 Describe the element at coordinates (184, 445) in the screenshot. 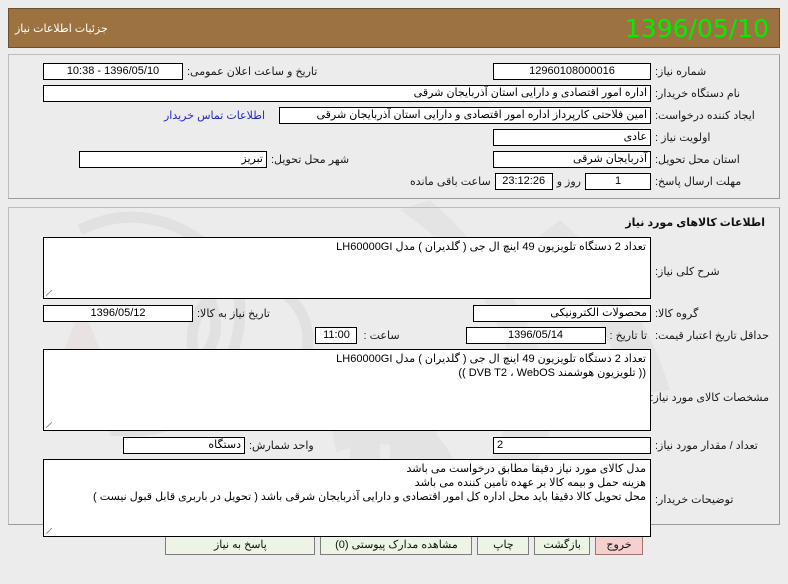

I see `unit-value: دستگاه` at that location.